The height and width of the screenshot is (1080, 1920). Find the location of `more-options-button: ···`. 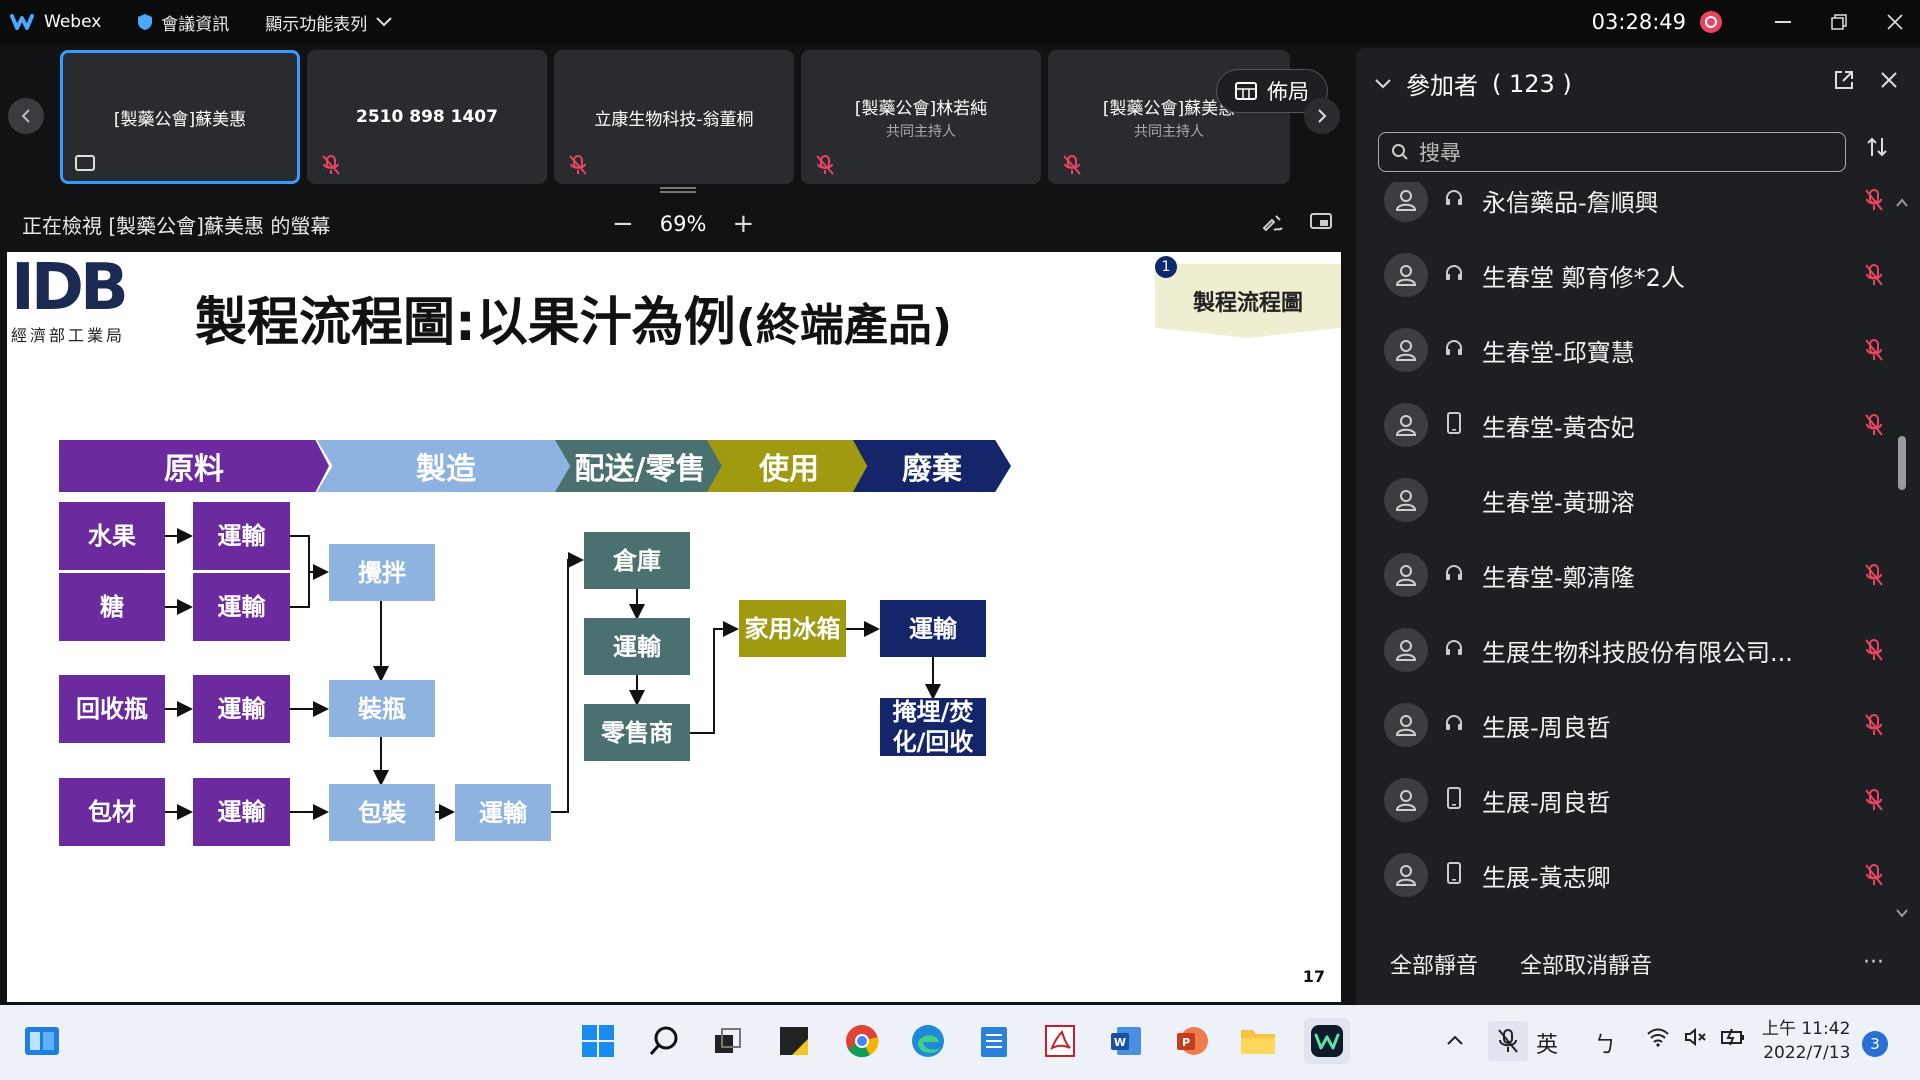

more-options-button: ··· is located at coordinates (1873, 962).